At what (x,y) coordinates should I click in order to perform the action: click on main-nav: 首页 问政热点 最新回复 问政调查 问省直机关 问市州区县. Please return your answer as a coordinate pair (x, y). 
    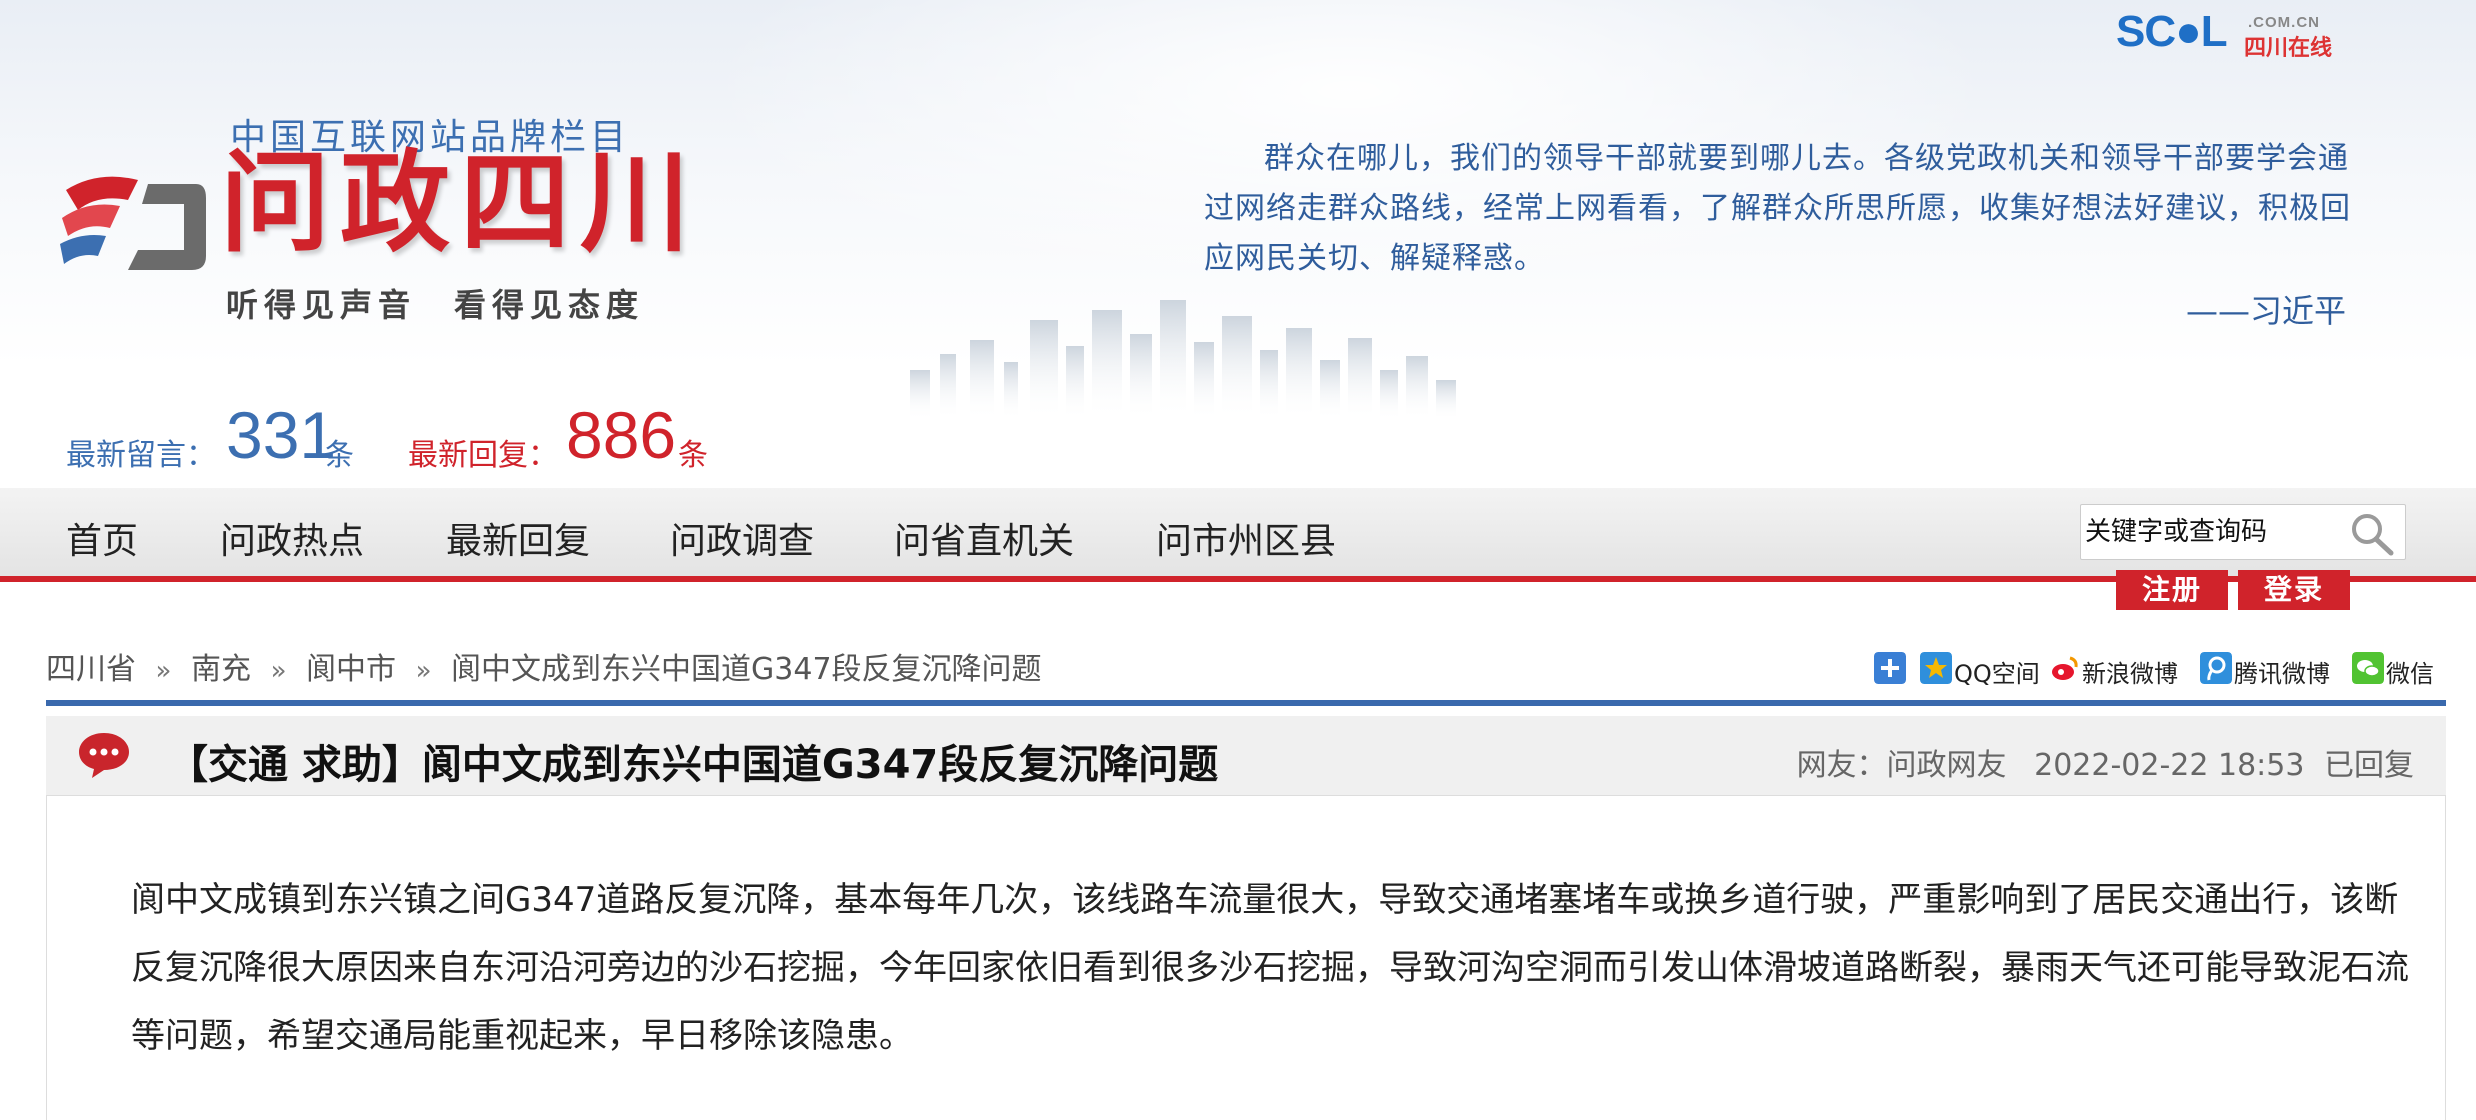
    Looking at the image, I should click on (1238, 534).